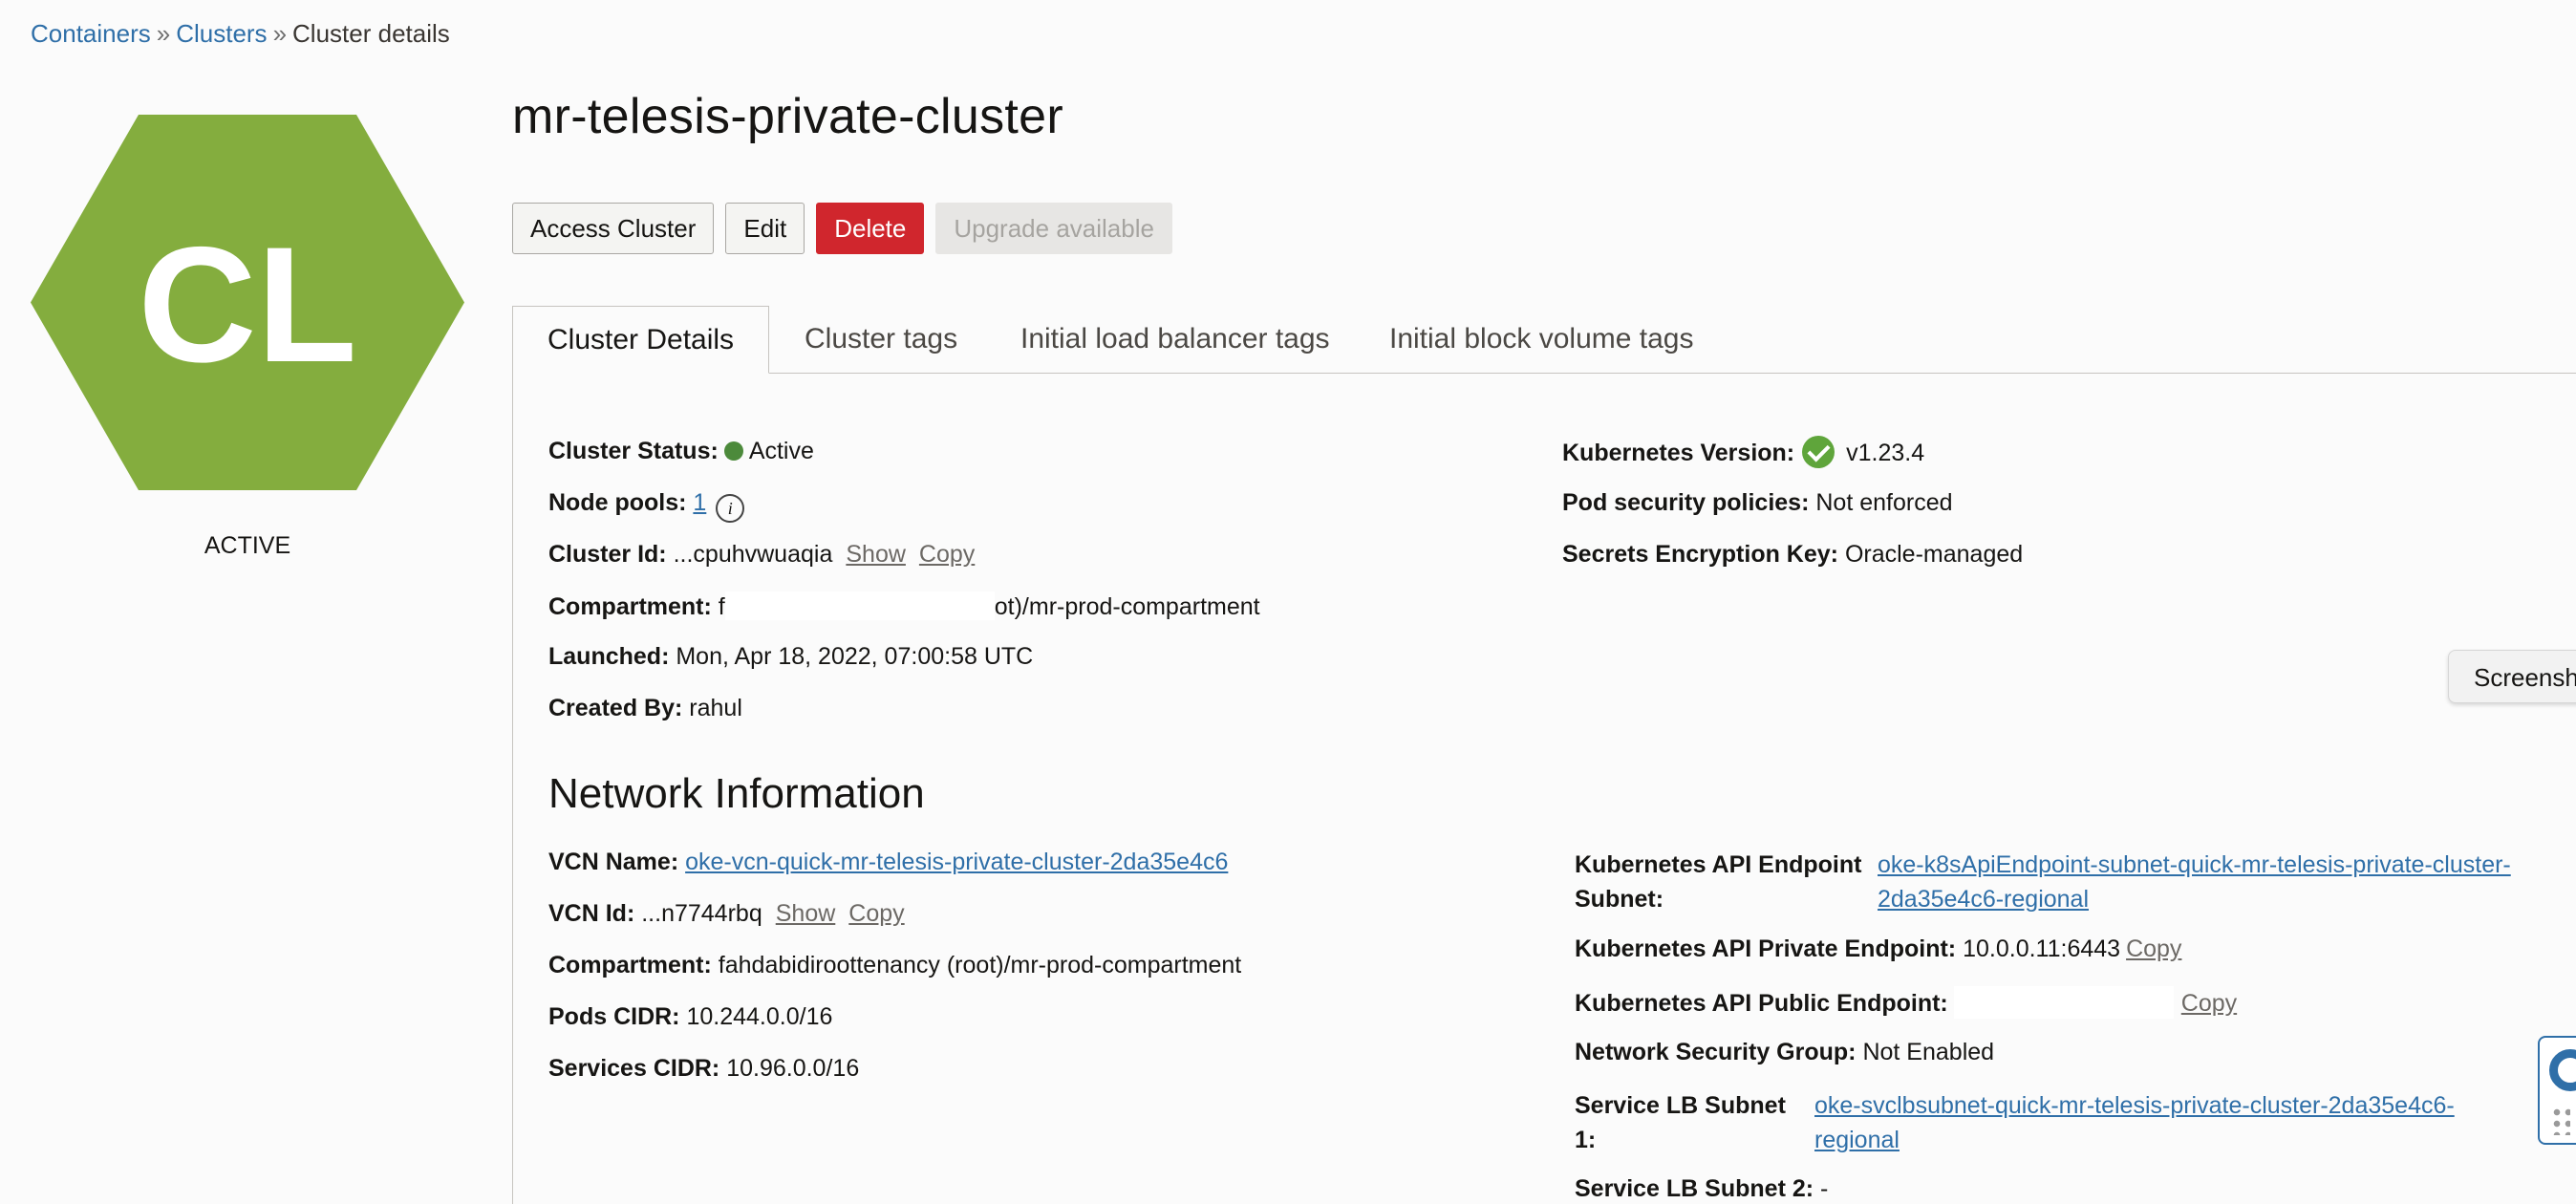 The width and height of the screenshot is (2576, 1204). I want to click on pods-cidr-row: Pods CIDR: 10.244.0.0/16, so click(690, 1017).